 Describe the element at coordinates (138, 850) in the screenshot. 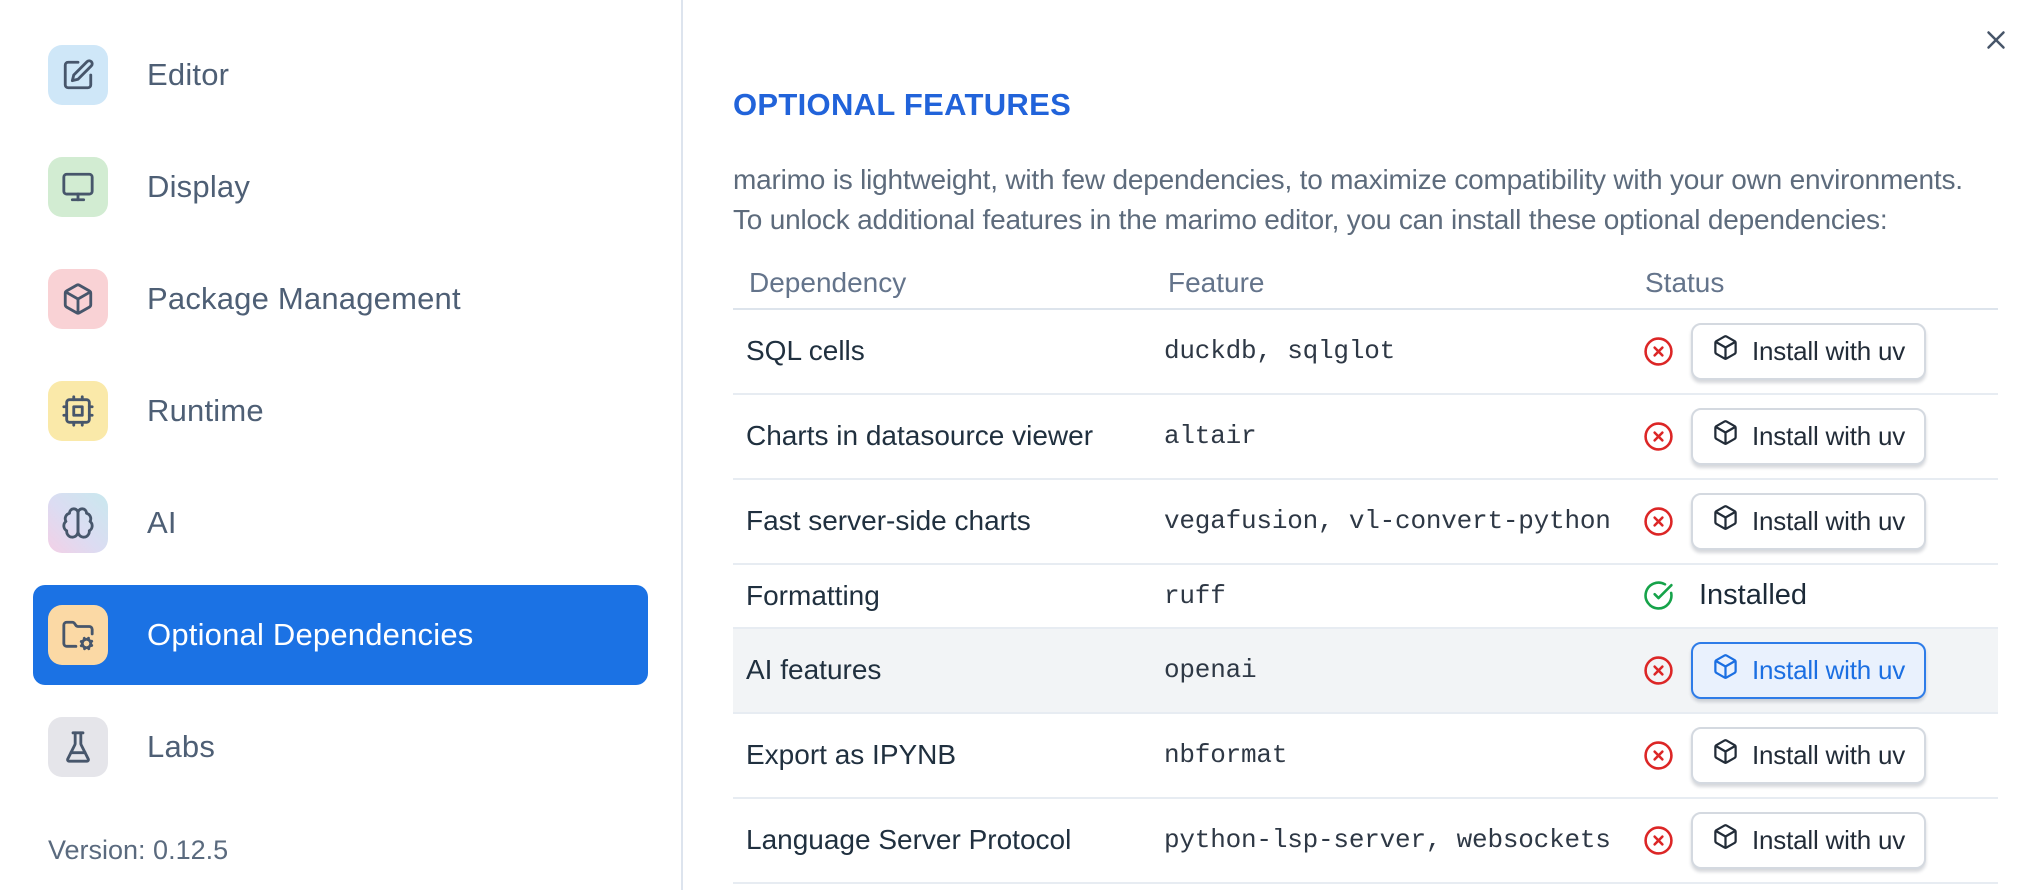

I see `version-label: Version: 0.12.5` at that location.